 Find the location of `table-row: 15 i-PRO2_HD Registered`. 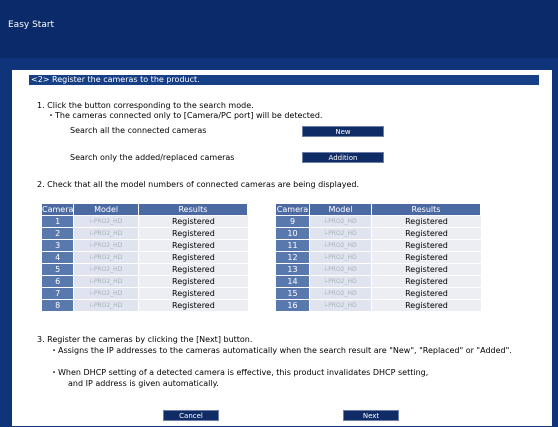

table-row: 15 i-PRO2_HD Registered is located at coordinates (378, 294).